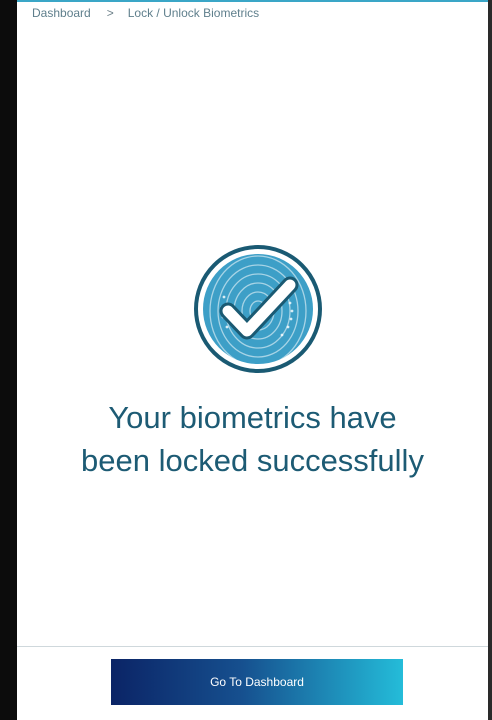 The height and width of the screenshot is (720, 492). I want to click on breadcrumb-dashboard-link: Dashboard, so click(61, 13).